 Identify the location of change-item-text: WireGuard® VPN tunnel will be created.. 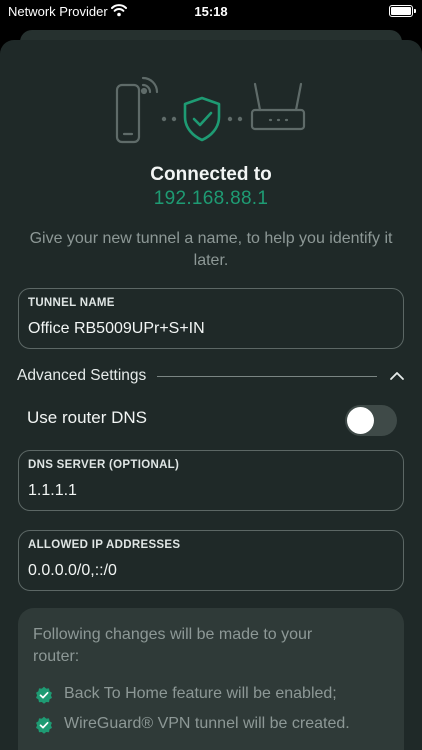
(207, 723).